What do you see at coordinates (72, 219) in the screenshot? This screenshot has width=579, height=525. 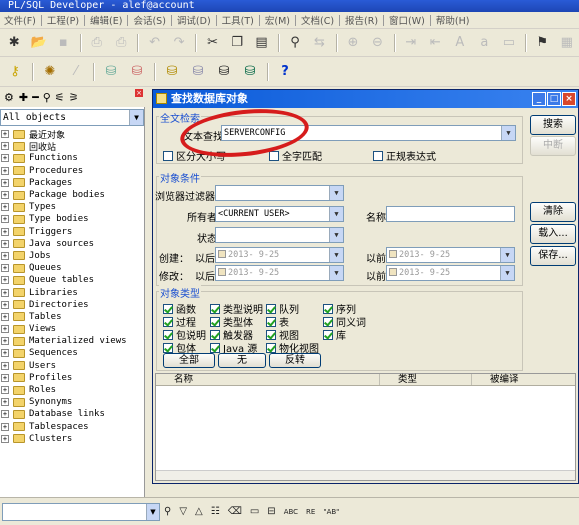 I see `tree-item: + Type bodies` at bounding box center [72, 219].